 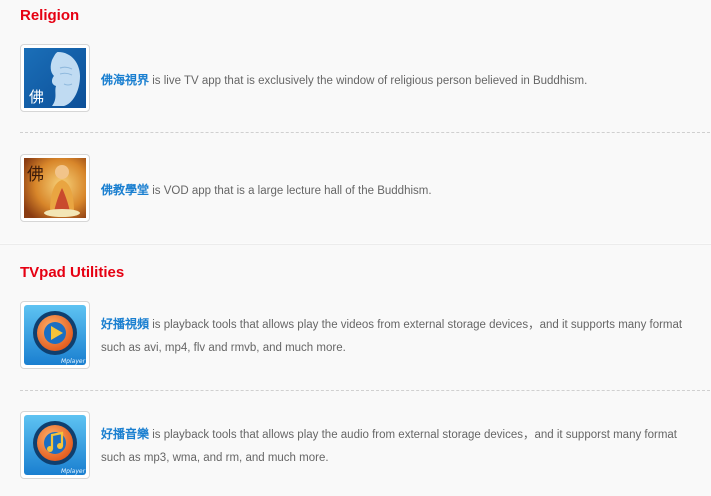 What do you see at coordinates (55, 78) in the screenshot?
I see `buddha-face-icon: 佛` at bounding box center [55, 78].